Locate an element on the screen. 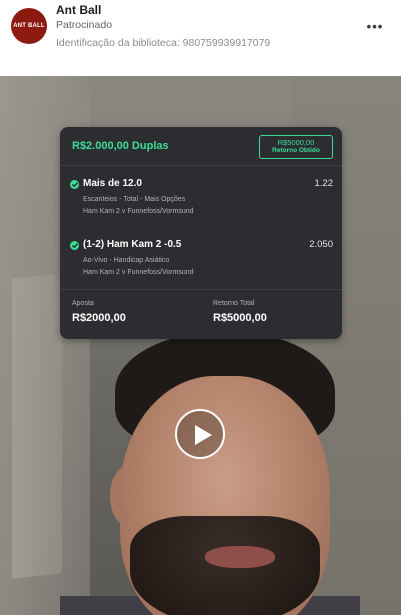 This screenshot has width=401, height=615. more-options-icon: ••• is located at coordinates (375, 26).